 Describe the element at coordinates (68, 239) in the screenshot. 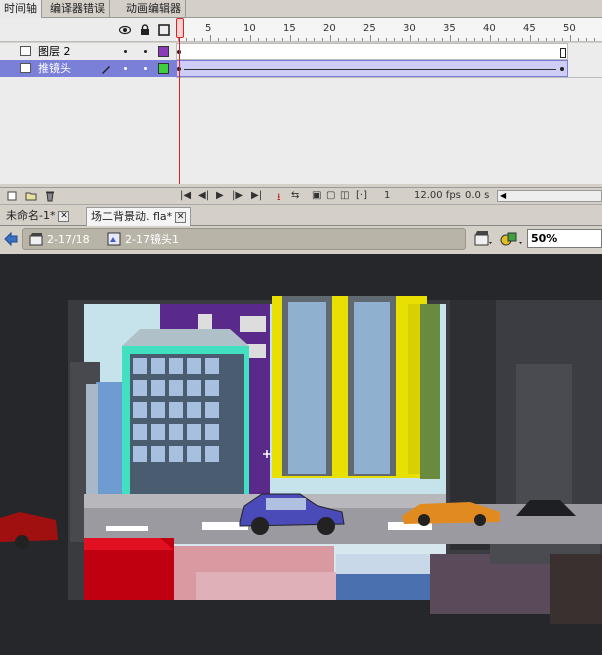

I see `breadcrumb-scene: 2-17/18` at that location.